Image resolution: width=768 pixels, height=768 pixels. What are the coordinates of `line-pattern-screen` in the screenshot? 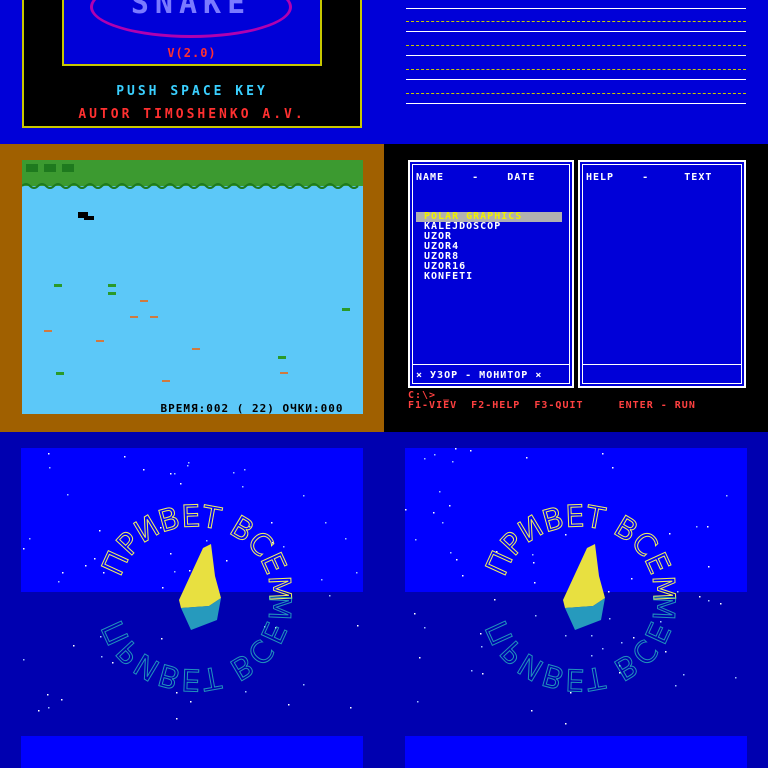 It's located at (576, 72).